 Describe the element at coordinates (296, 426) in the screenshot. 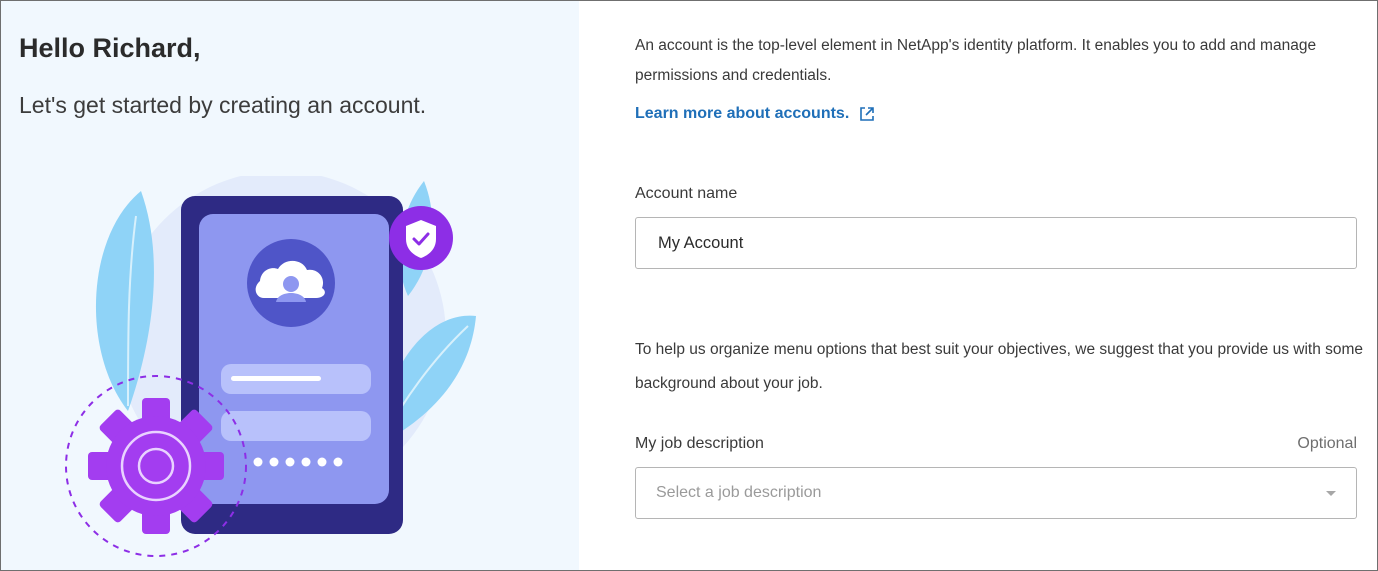

I see `password-bar` at that location.